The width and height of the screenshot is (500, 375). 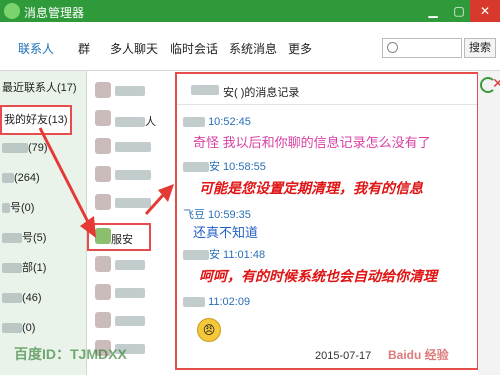 I want to click on baidu-watermark: Baidu 经验, so click(x=418, y=355).